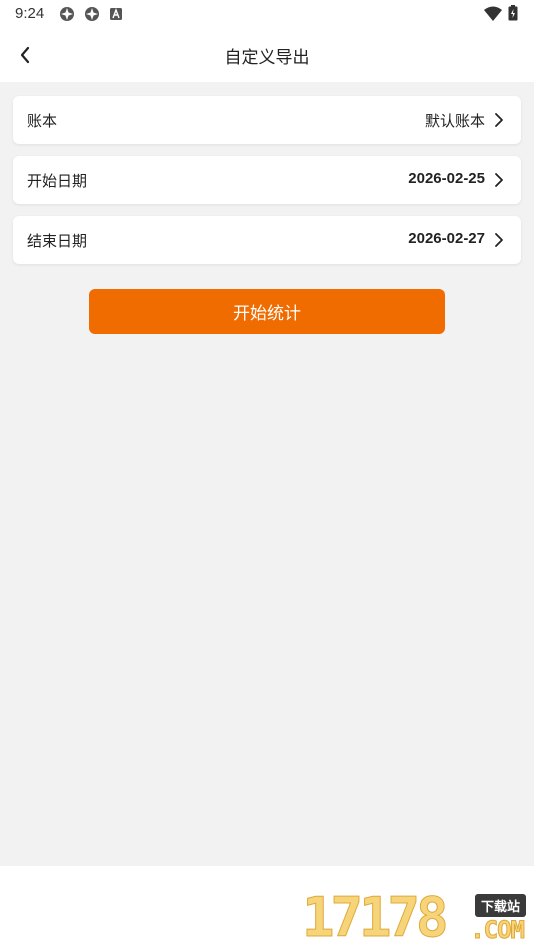  Describe the element at coordinates (30, 13) in the screenshot. I see `status-time: 9:24` at that location.